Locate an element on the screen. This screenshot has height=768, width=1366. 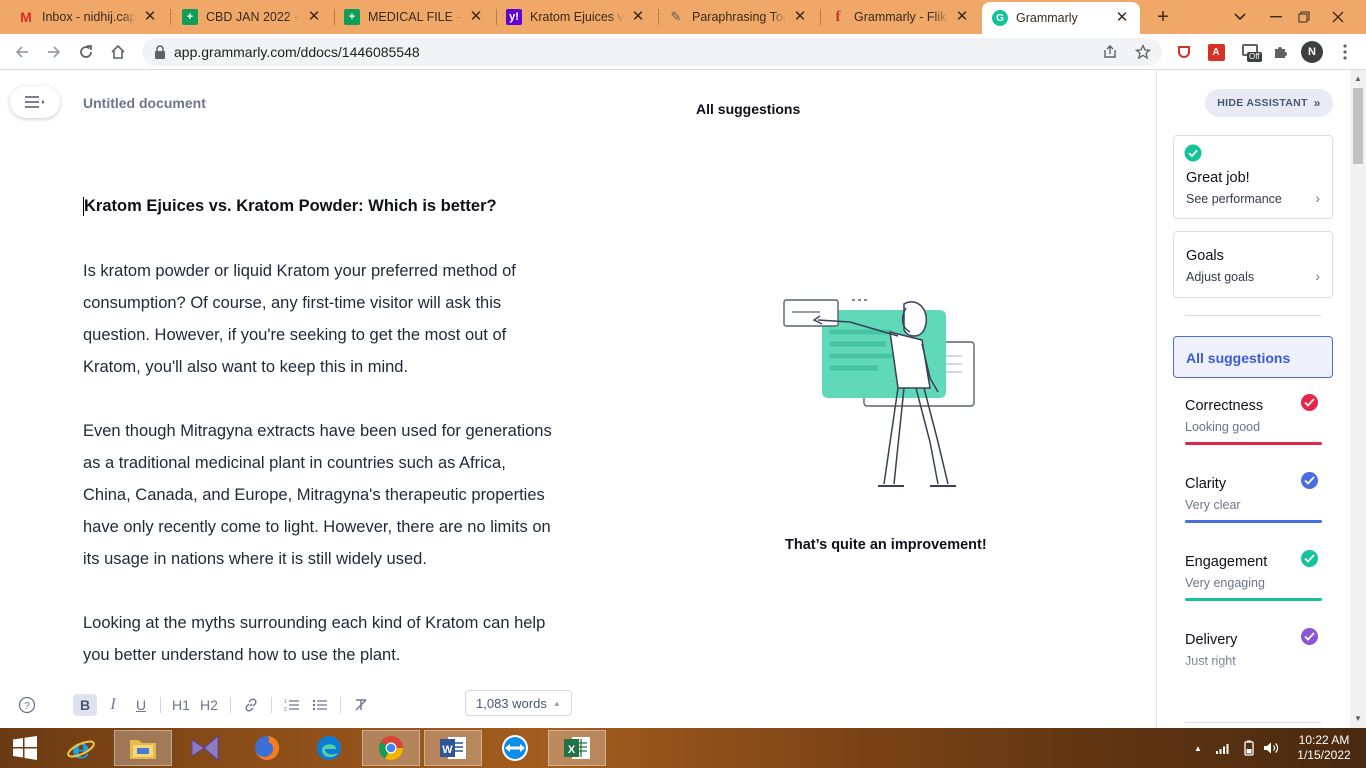
internet-explorer-icon: e is located at coordinates (81, 748).